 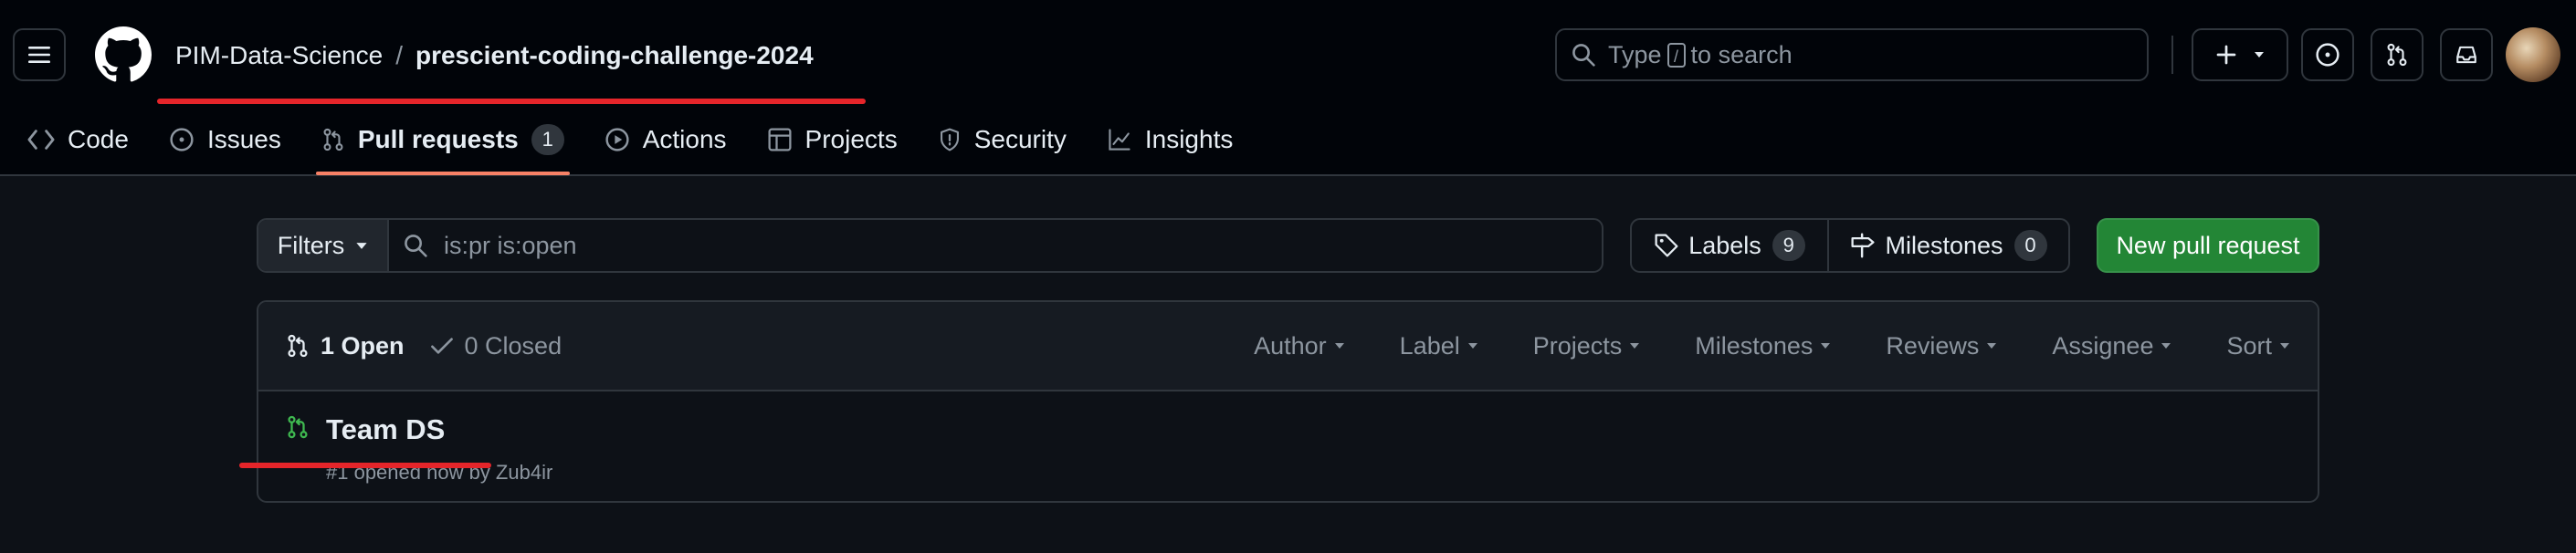 I want to click on label-filter-label: Label, so click(x=1429, y=345).